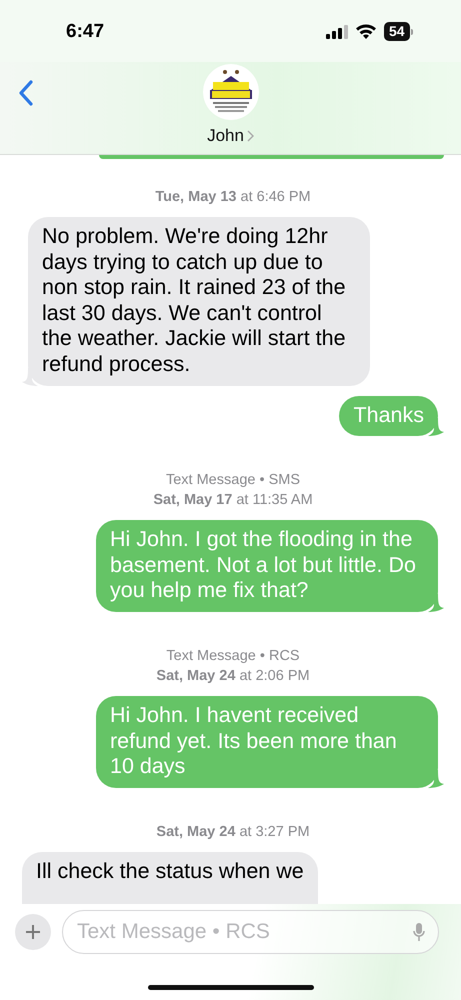  What do you see at coordinates (267, 566) in the screenshot?
I see `message-bubble: Hi John. I got the flooding in the basement. Not a lot but little. Do you help me fix that?` at bounding box center [267, 566].